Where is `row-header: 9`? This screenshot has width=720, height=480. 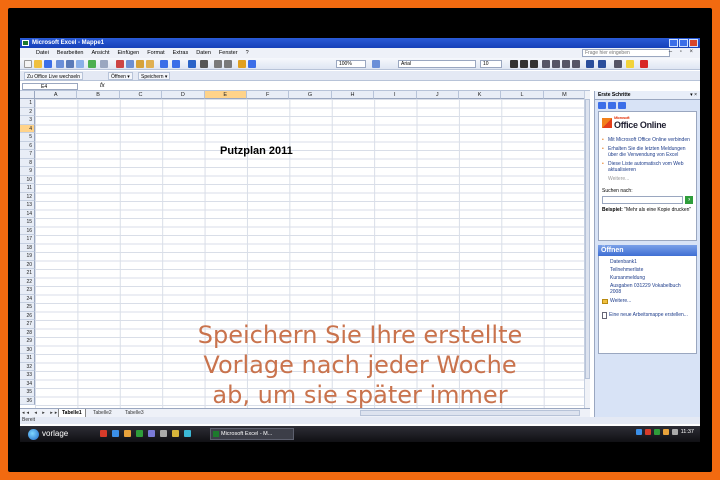 row-header: 9 is located at coordinates (27, 171).